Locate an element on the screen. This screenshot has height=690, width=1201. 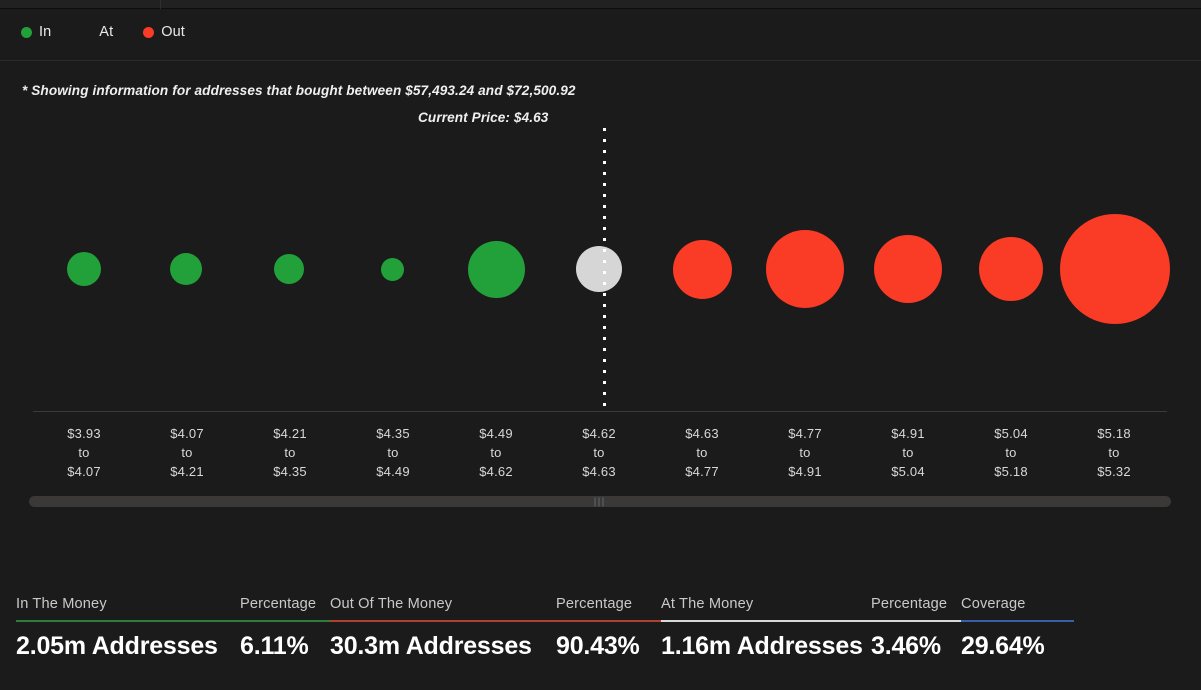
stat-label: Coverage is located at coordinates (993, 604).